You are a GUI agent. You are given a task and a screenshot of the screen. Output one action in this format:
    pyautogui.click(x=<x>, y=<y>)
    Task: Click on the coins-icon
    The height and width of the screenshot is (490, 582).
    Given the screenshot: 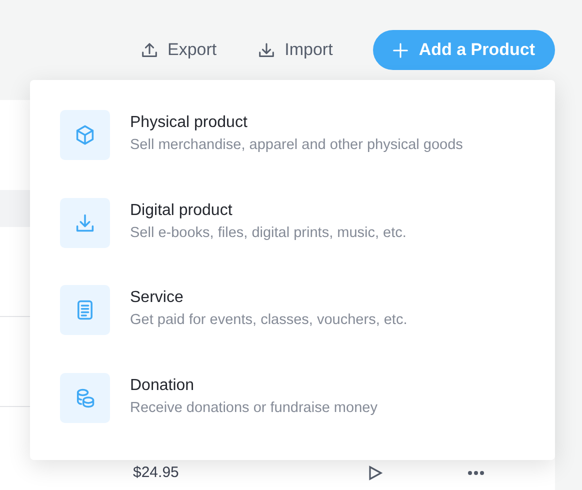 What is the action you would take?
    pyautogui.click(x=85, y=397)
    